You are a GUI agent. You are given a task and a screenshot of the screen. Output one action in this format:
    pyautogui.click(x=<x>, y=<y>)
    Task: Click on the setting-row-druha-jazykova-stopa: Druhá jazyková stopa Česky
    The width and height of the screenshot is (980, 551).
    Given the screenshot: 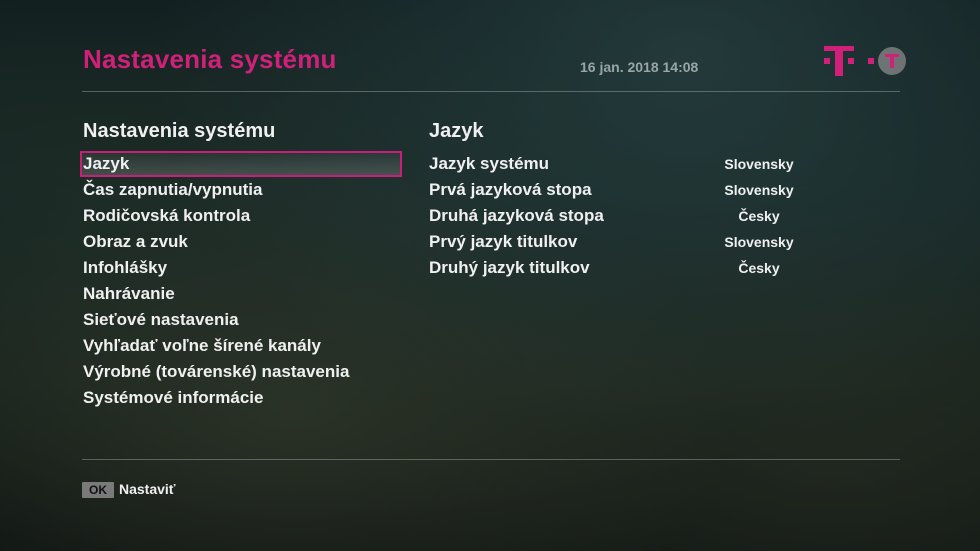 What is the action you would take?
    pyautogui.click(x=629, y=216)
    